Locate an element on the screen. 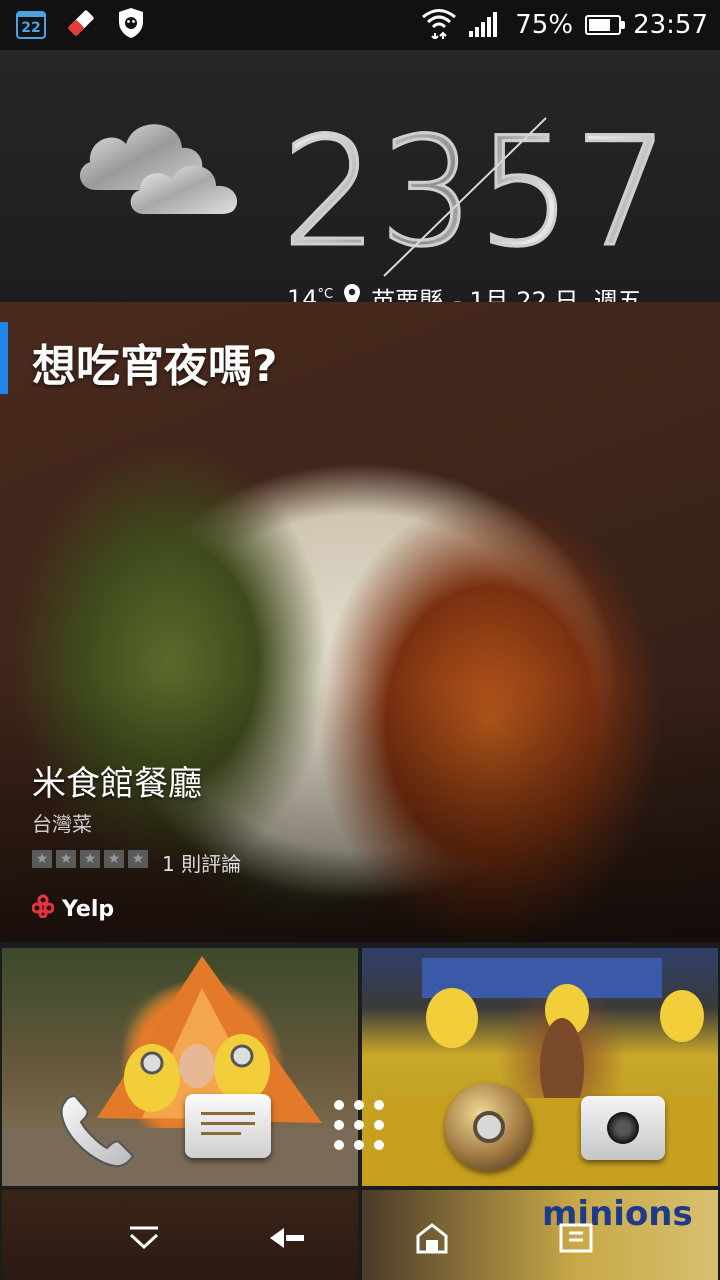 The image size is (720, 1280). calendar-icon: 22 is located at coordinates (31, 25).